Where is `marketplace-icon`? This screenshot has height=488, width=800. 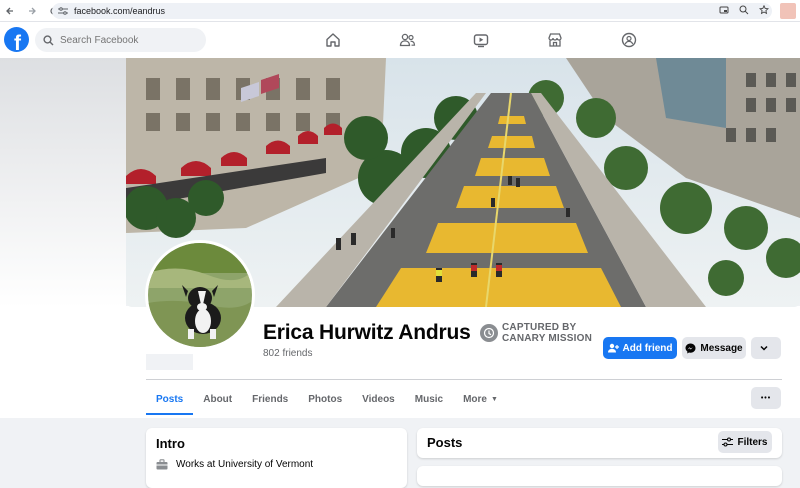
marketplace-icon is located at coordinates (555, 40).